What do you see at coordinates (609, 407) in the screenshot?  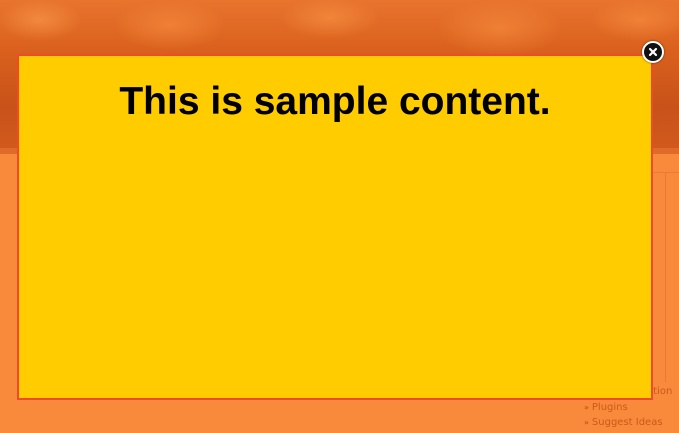 I see `sidebar-link-label: Plugins` at bounding box center [609, 407].